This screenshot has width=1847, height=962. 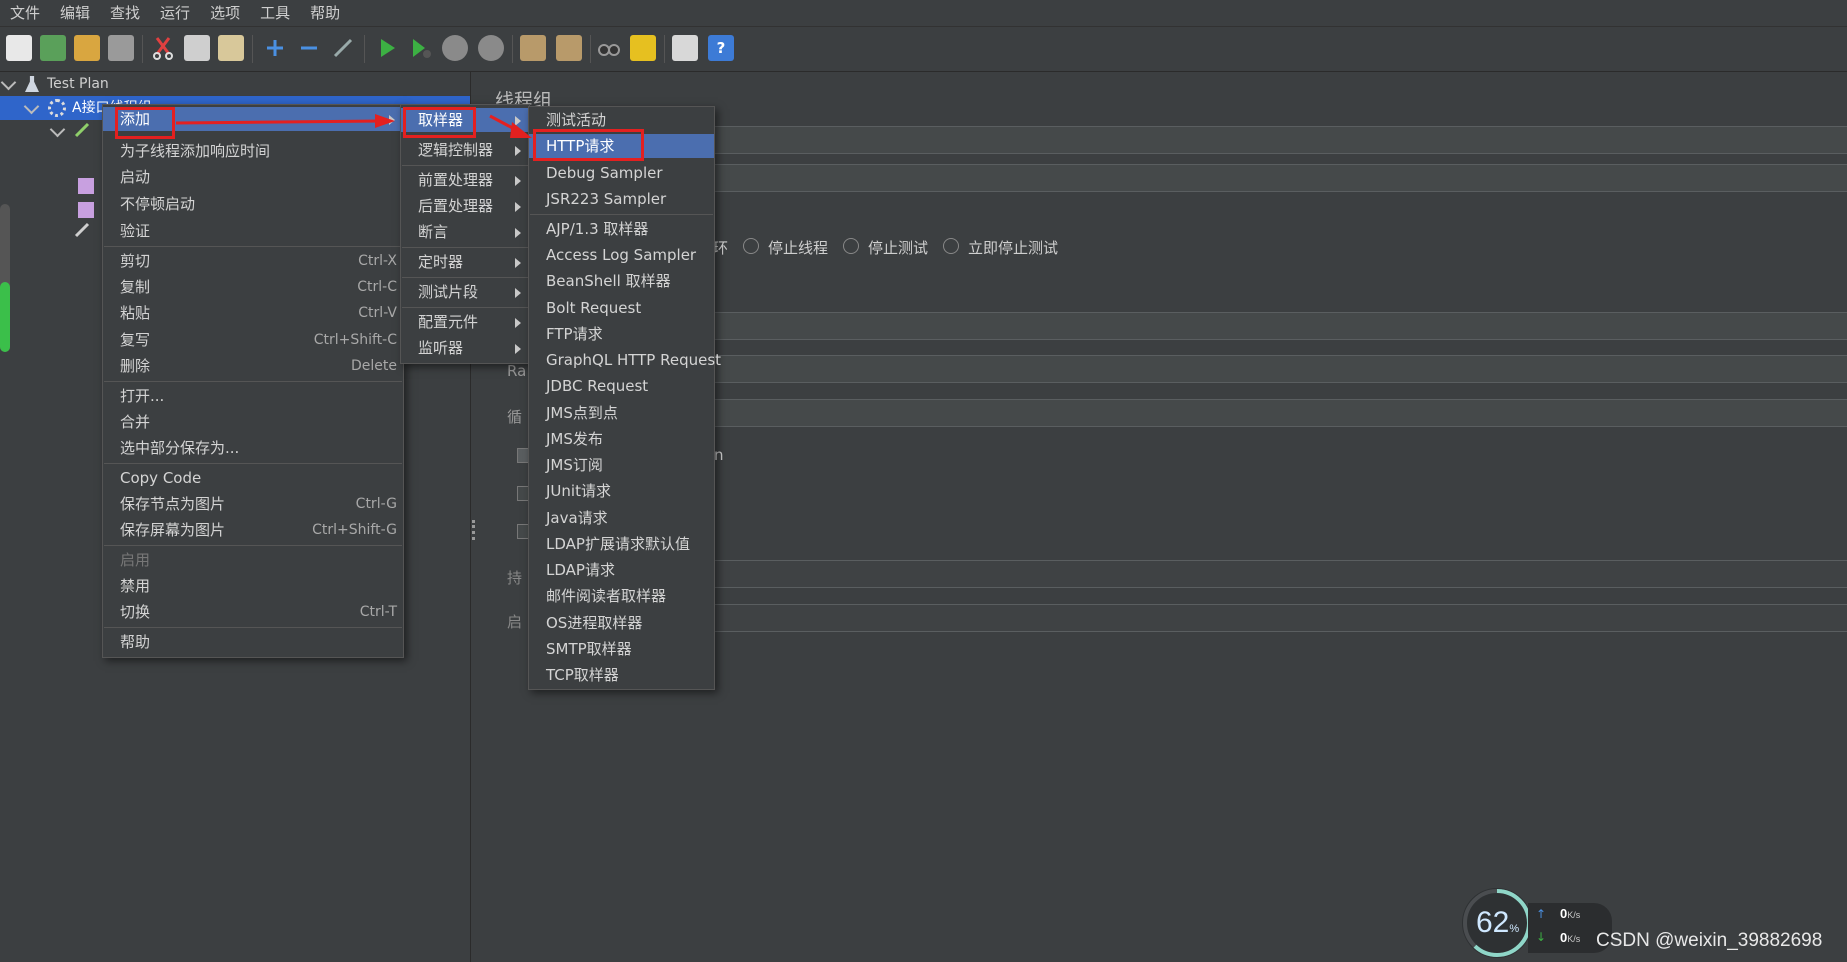 I want to click on sampler-item-mail-reader: 邮件阅读者取样器, so click(x=621, y=596).